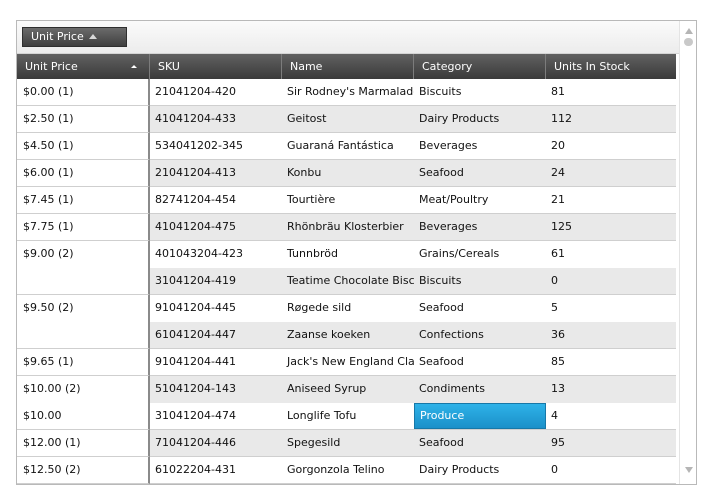  What do you see at coordinates (480, 335) in the screenshot?
I see `cell-category: Confections` at bounding box center [480, 335].